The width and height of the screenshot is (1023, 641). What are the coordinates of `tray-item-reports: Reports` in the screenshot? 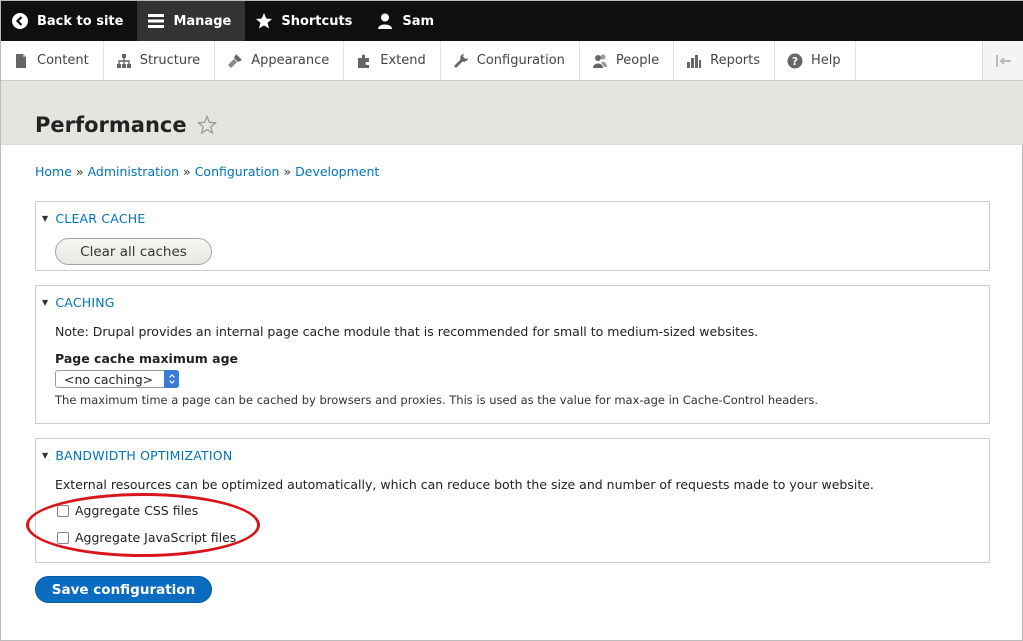 It's located at (724, 60).